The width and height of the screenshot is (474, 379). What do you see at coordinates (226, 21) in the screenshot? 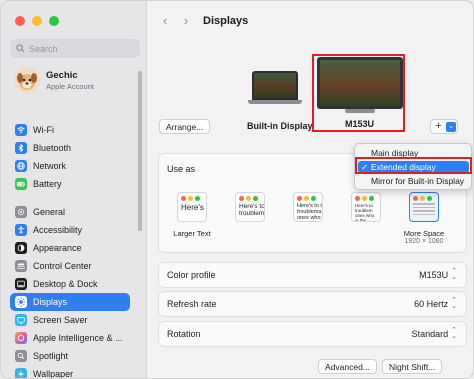
I see `page-title: Displays` at bounding box center [226, 21].